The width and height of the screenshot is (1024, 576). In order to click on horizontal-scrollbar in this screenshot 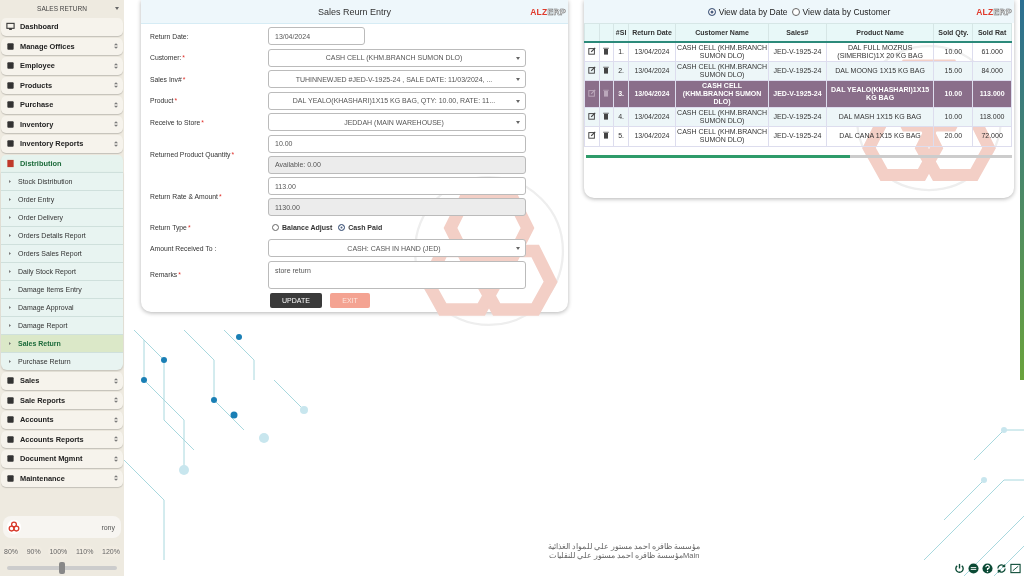, I will do `click(799, 156)`.